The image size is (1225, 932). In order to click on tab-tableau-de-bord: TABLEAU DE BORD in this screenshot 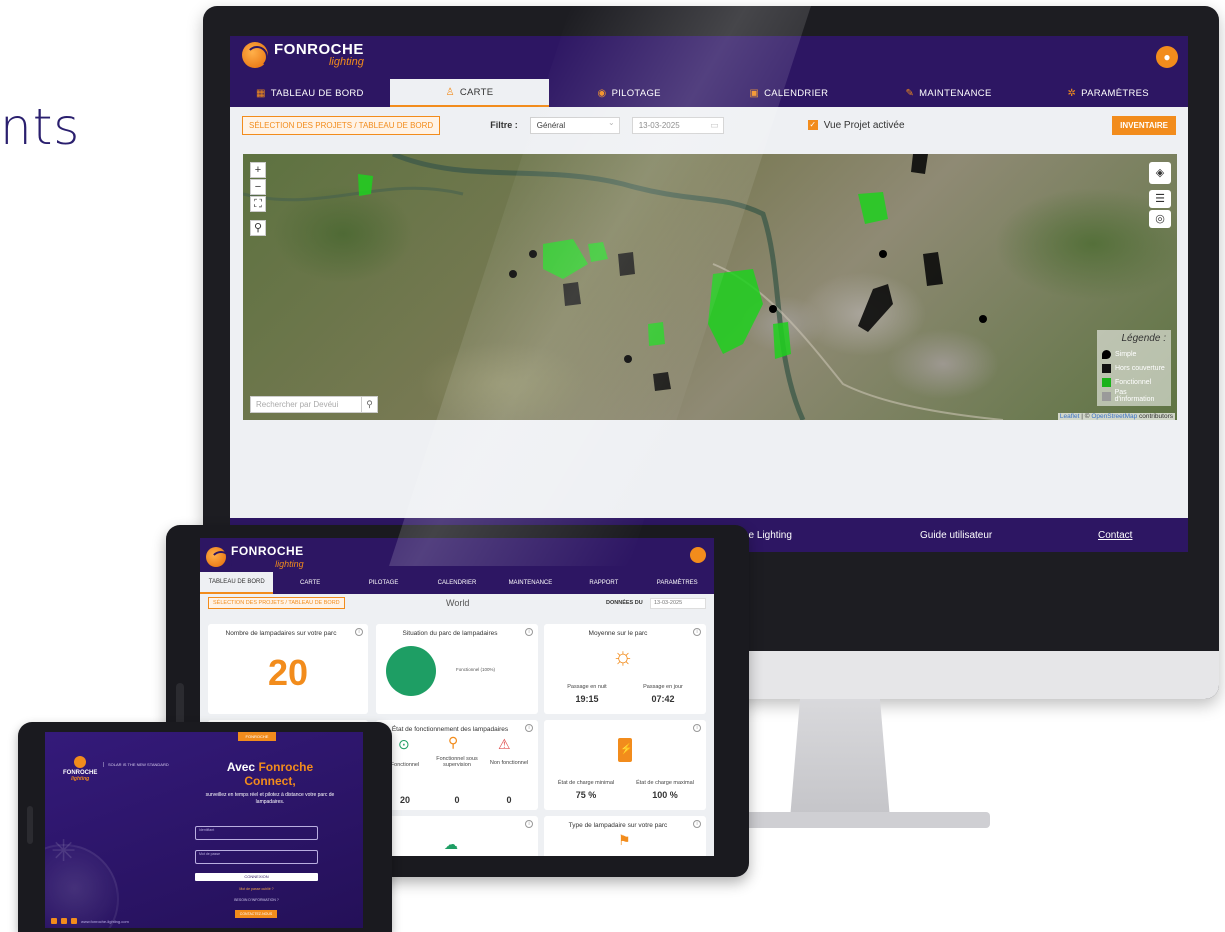, I will do `click(237, 583)`.